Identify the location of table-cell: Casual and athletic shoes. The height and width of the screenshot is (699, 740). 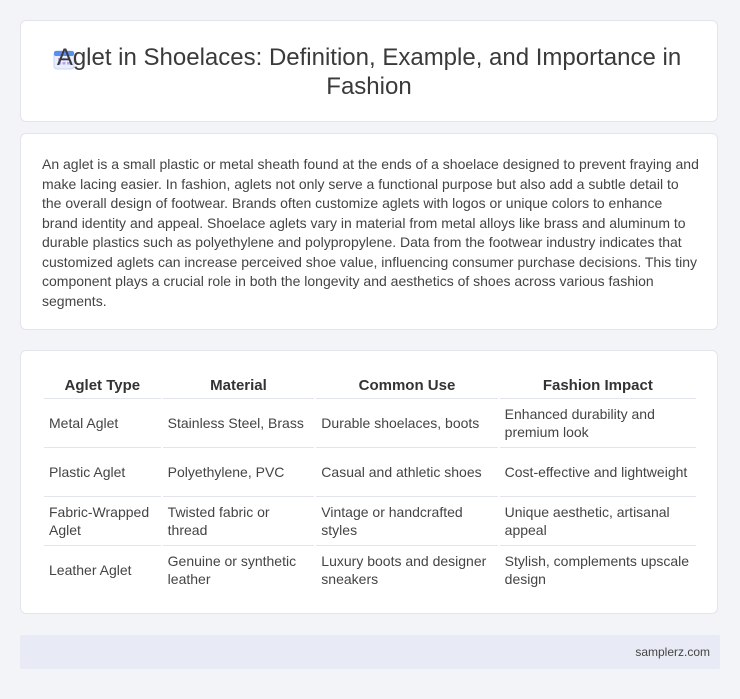
(407, 472).